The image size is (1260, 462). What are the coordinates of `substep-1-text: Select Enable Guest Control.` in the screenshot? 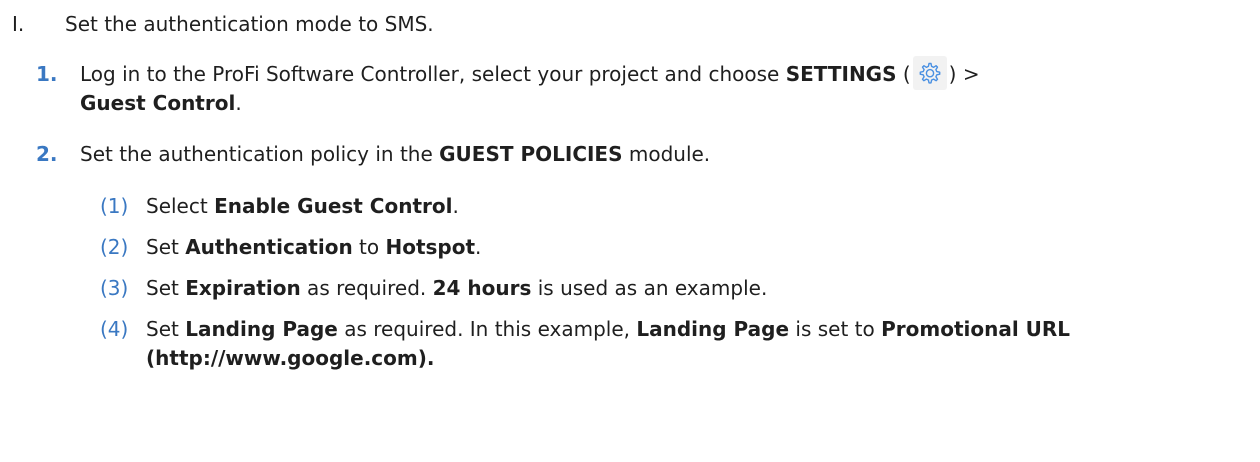 It's located at (302, 206).